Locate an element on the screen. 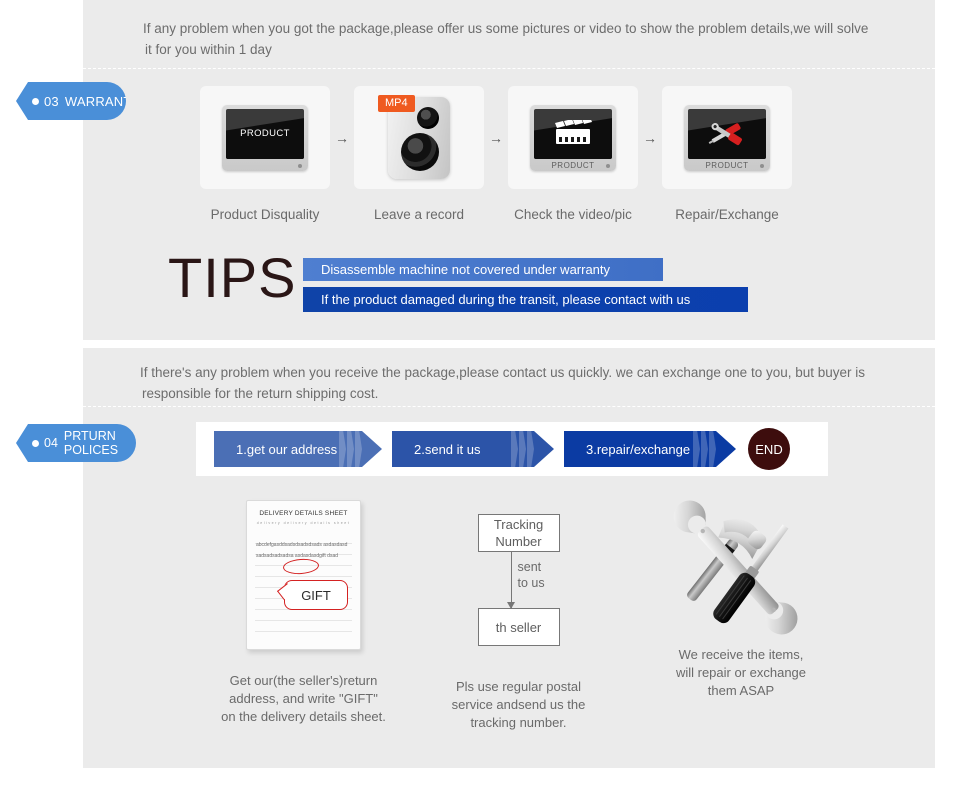 This screenshot has height=786, width=960. hammer-wrench-screwdriver-icon is located at coordinates (741, 570).